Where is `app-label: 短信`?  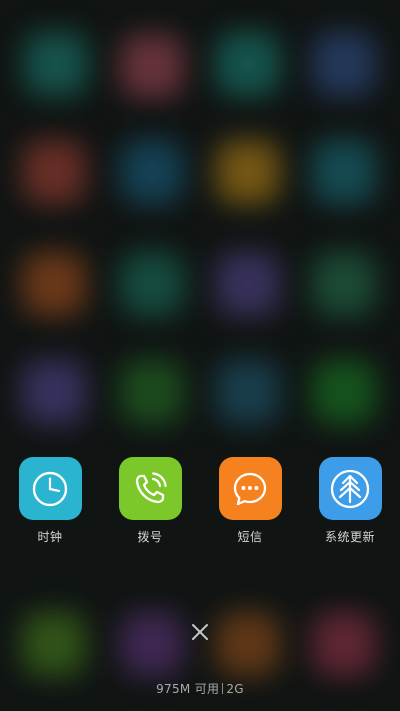
app-label: 短信 is located at coordinates (250, 537).